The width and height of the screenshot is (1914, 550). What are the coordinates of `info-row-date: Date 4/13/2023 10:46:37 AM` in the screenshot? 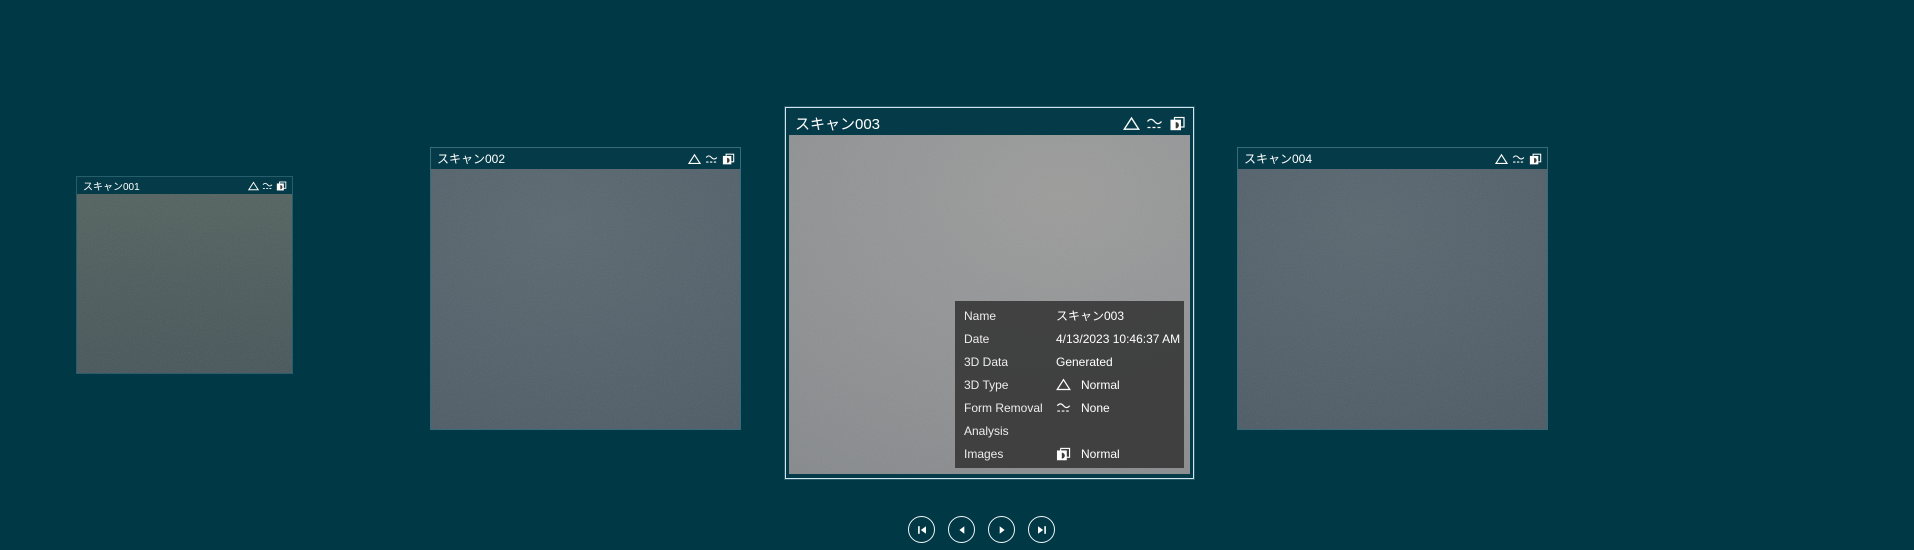 It's located at (1069, 338).